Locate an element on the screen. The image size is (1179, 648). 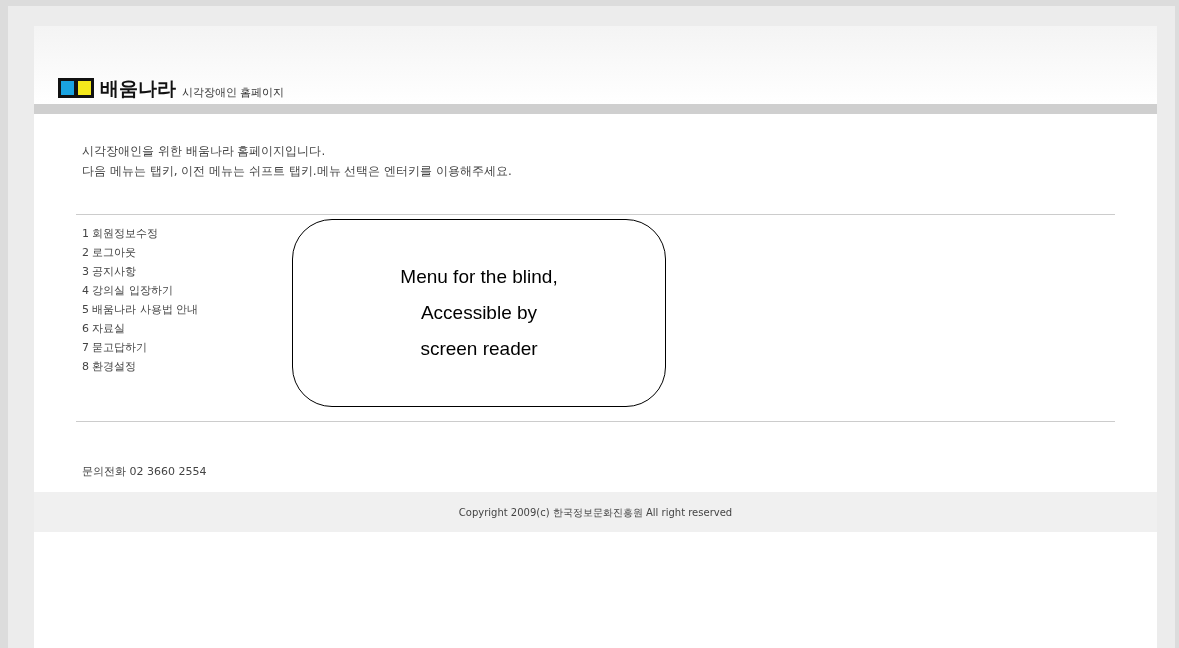
menu-link: 6 자료실 is located at coordinates (104, 328).